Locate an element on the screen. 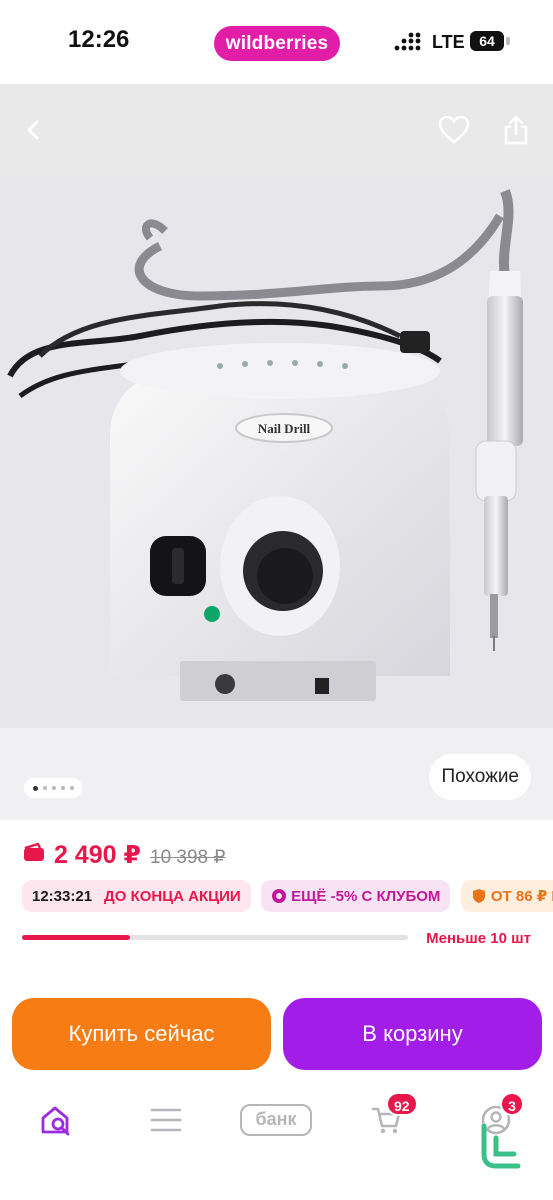  similar-button: Похожие is located at coordinates (480, 777).